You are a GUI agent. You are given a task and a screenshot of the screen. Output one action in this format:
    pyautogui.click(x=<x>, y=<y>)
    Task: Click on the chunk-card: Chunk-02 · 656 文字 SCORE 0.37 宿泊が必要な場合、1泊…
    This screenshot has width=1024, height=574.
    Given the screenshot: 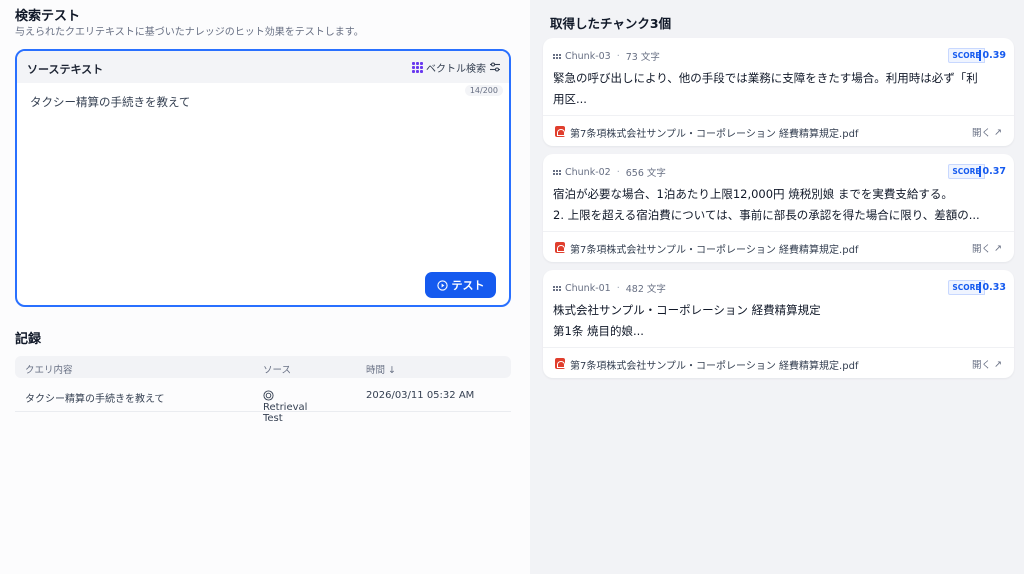 What is the action you would take?
    pyautogui.click(x=778, y=208)
    